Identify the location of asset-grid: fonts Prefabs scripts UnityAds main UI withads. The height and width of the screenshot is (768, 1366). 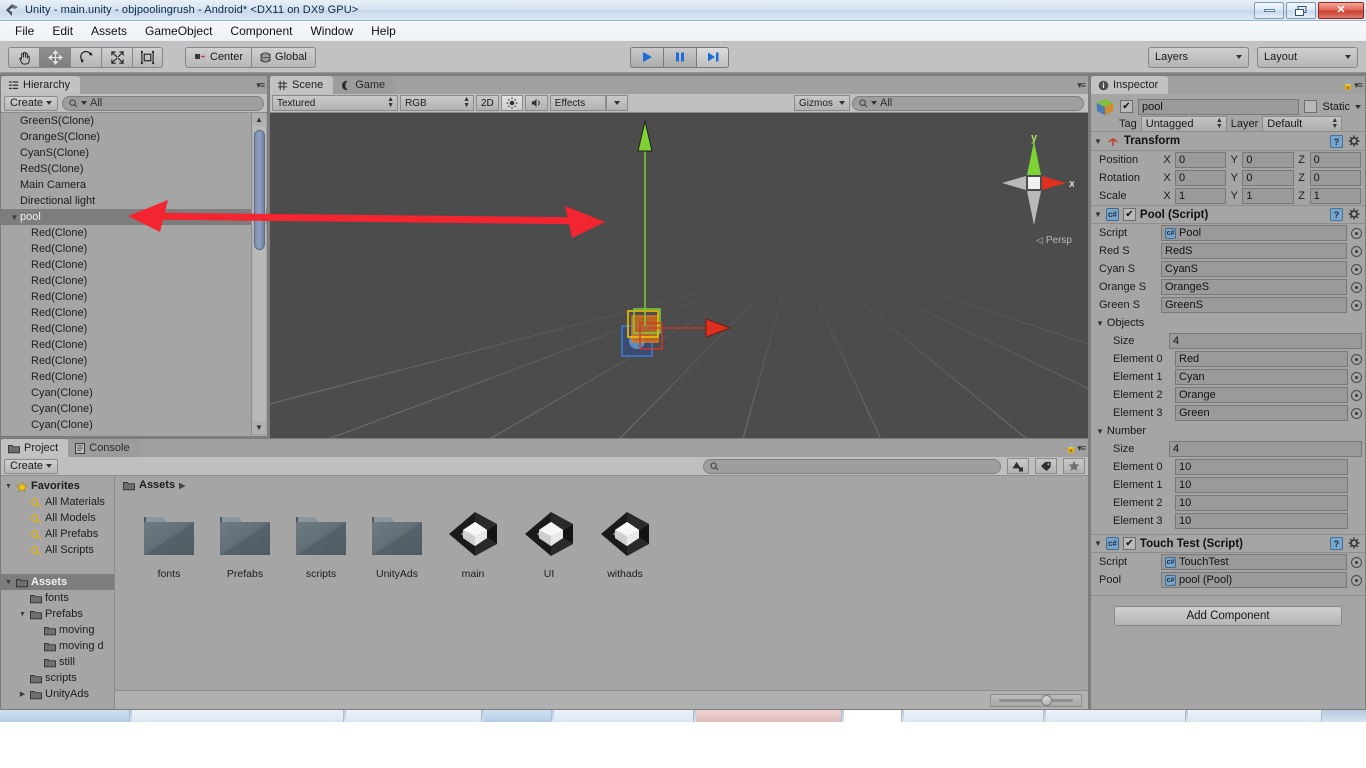
(601, 542).